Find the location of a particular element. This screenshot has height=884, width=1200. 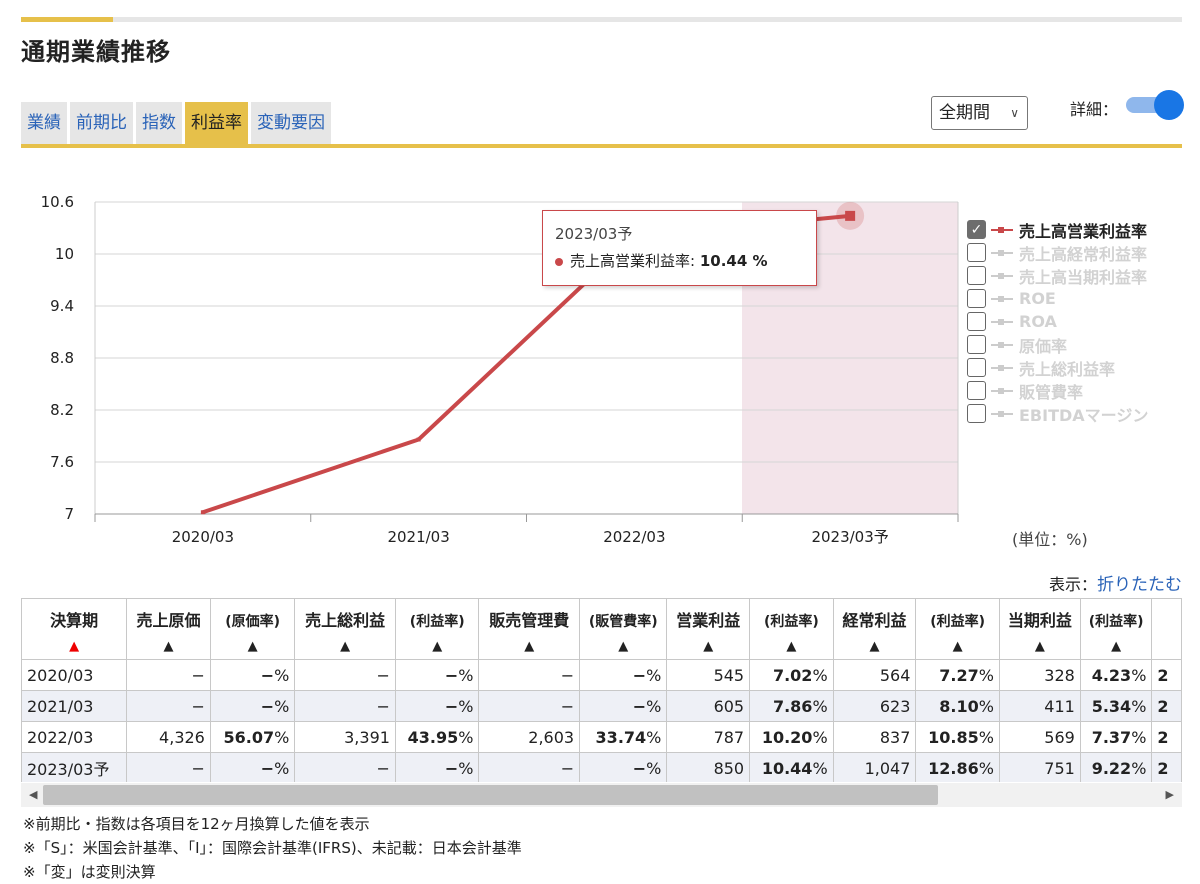

tab-underline is located at coordinates (601, 146).